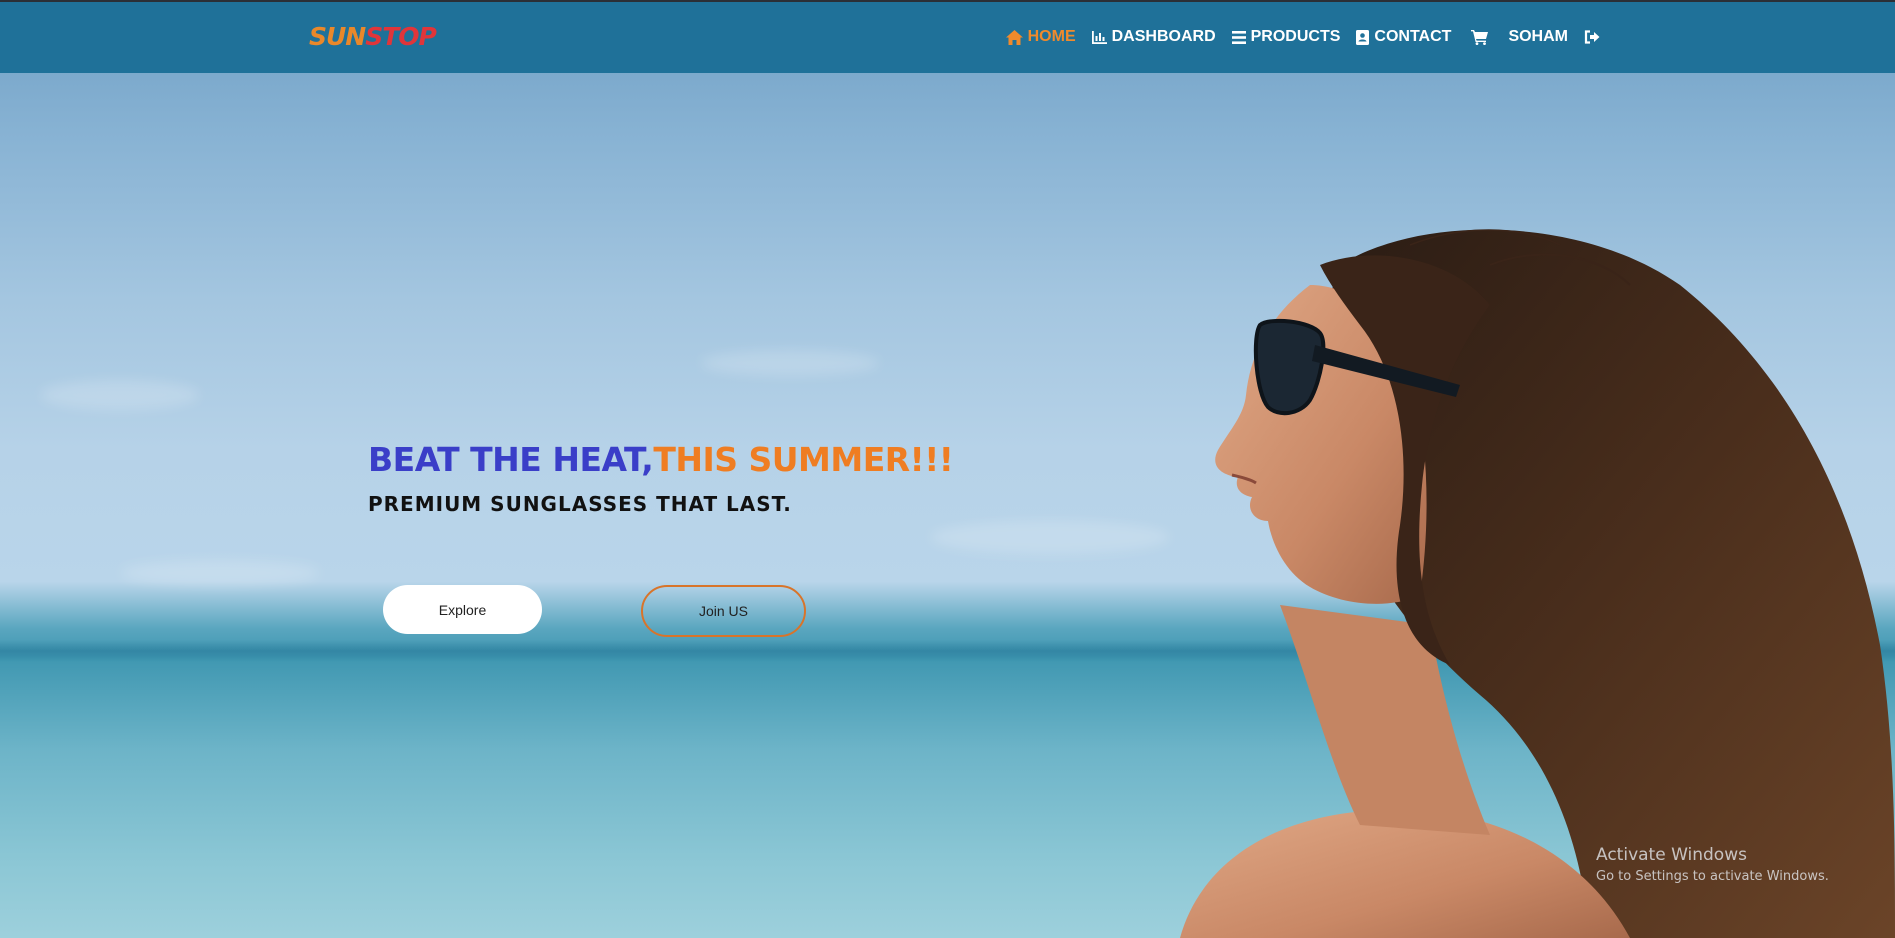  I want to click on nav-item-dashboard: DASHBOARD, so click(1153, 37).